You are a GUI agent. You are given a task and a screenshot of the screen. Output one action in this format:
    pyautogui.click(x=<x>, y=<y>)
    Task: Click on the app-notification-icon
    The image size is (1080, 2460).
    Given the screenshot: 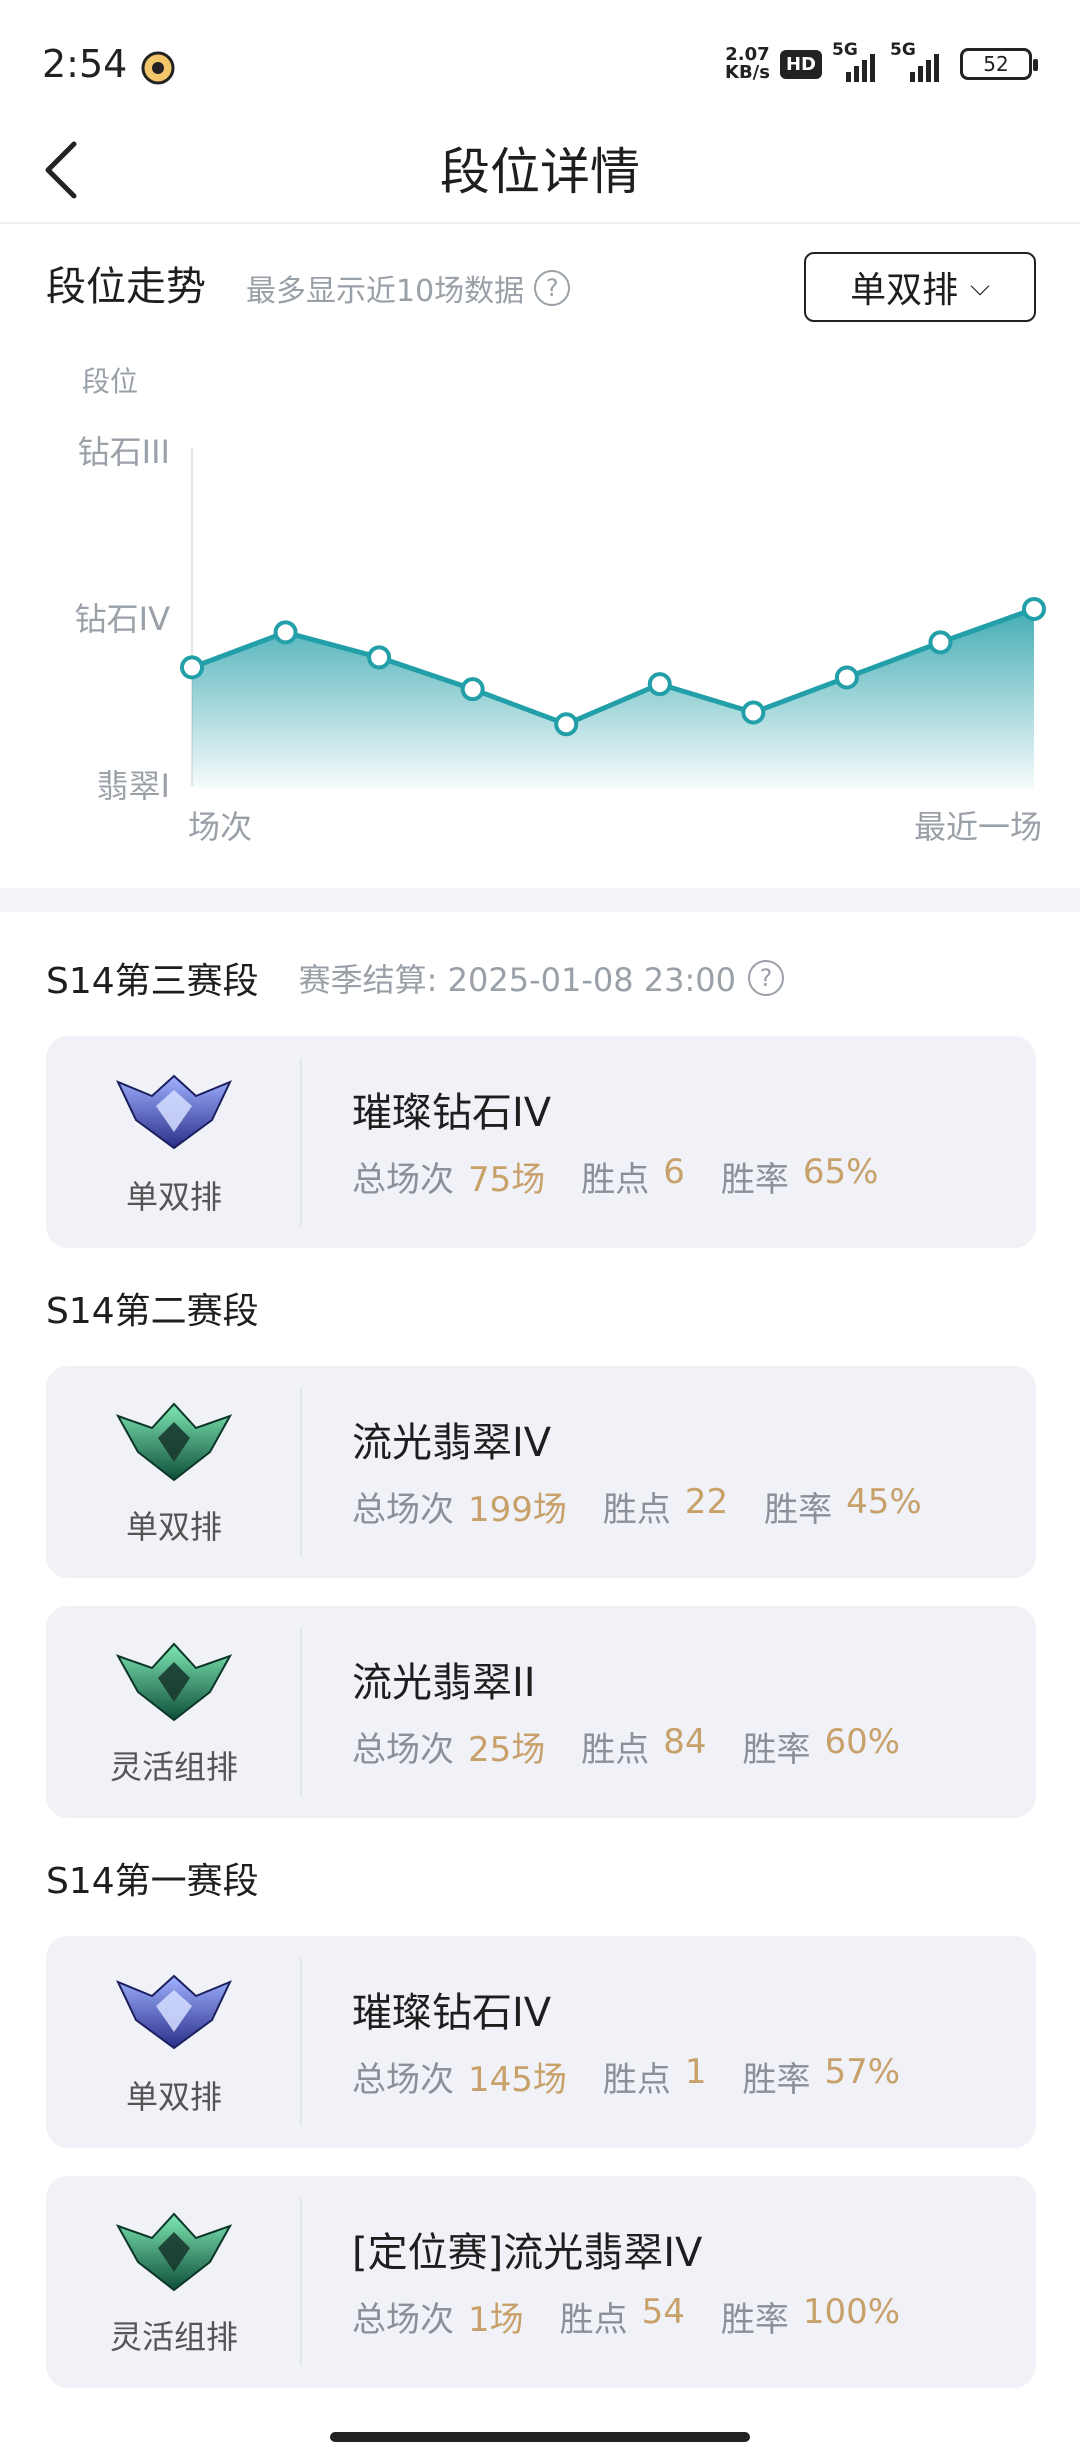 What is the action you would take?
    pyautogui.click(x=158, y=68)
    